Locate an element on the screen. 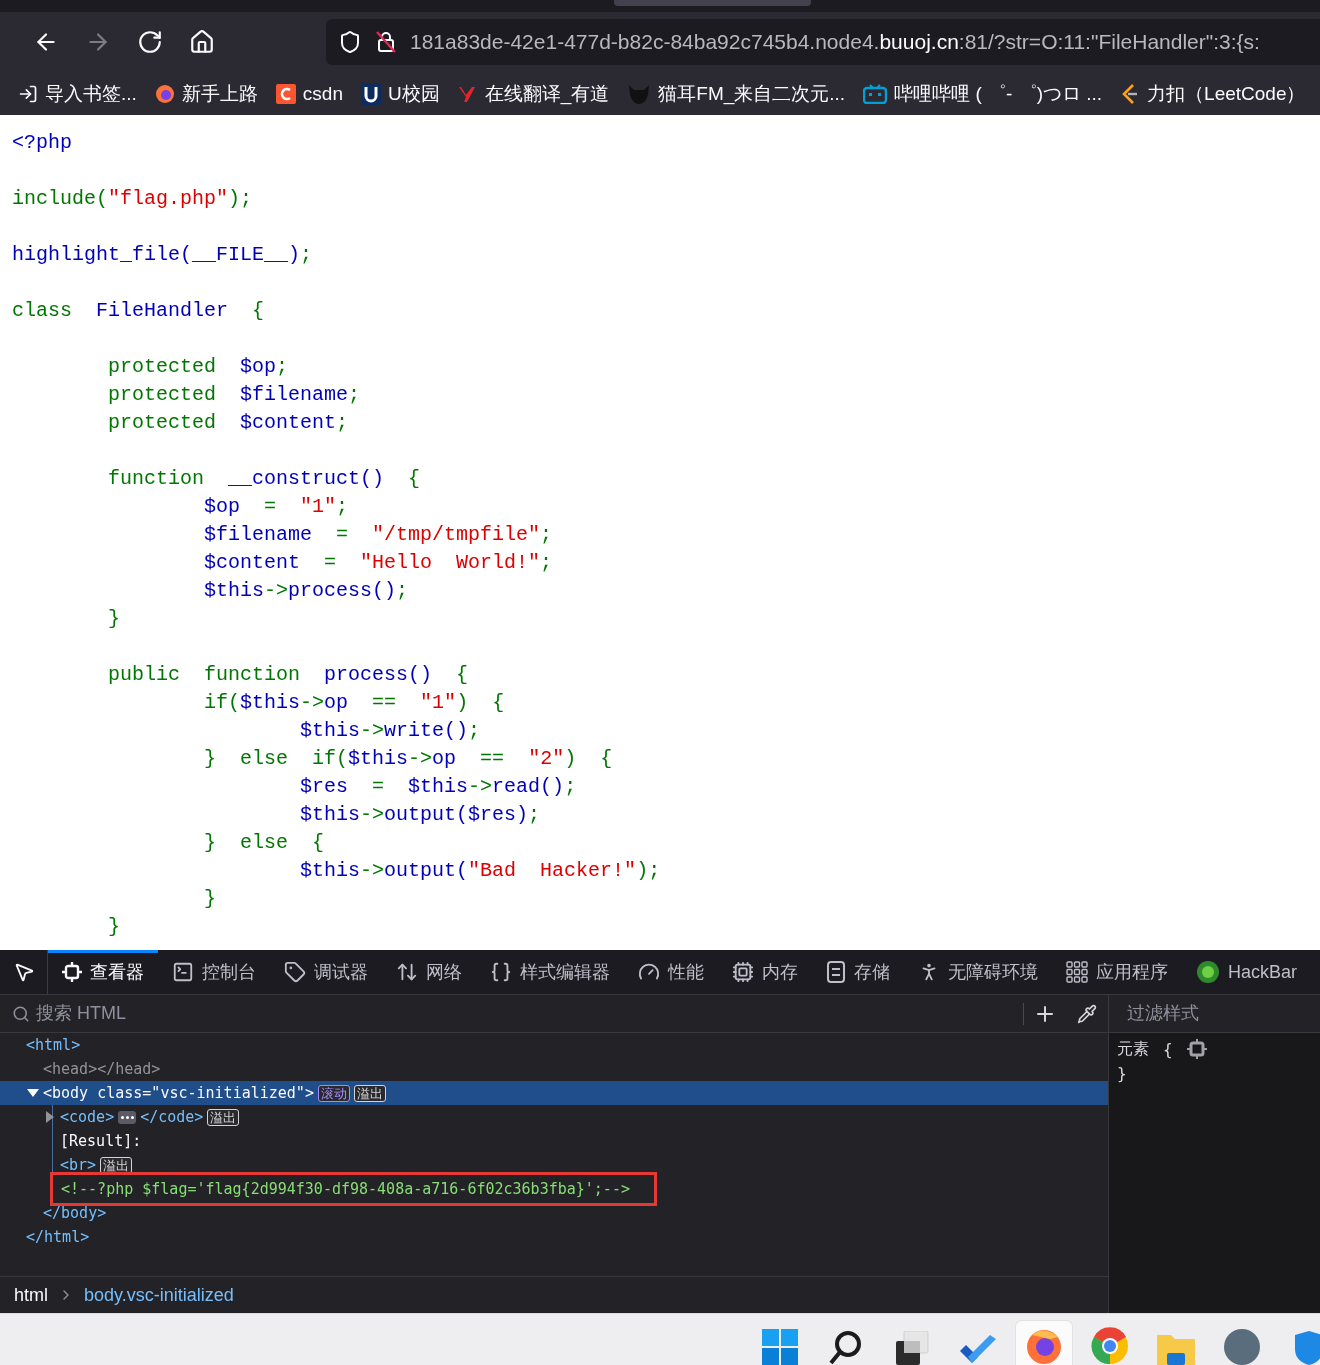 This screenshot has height=1365, width=1320. bookmark: U校园 is located at coordinates (400, 93).